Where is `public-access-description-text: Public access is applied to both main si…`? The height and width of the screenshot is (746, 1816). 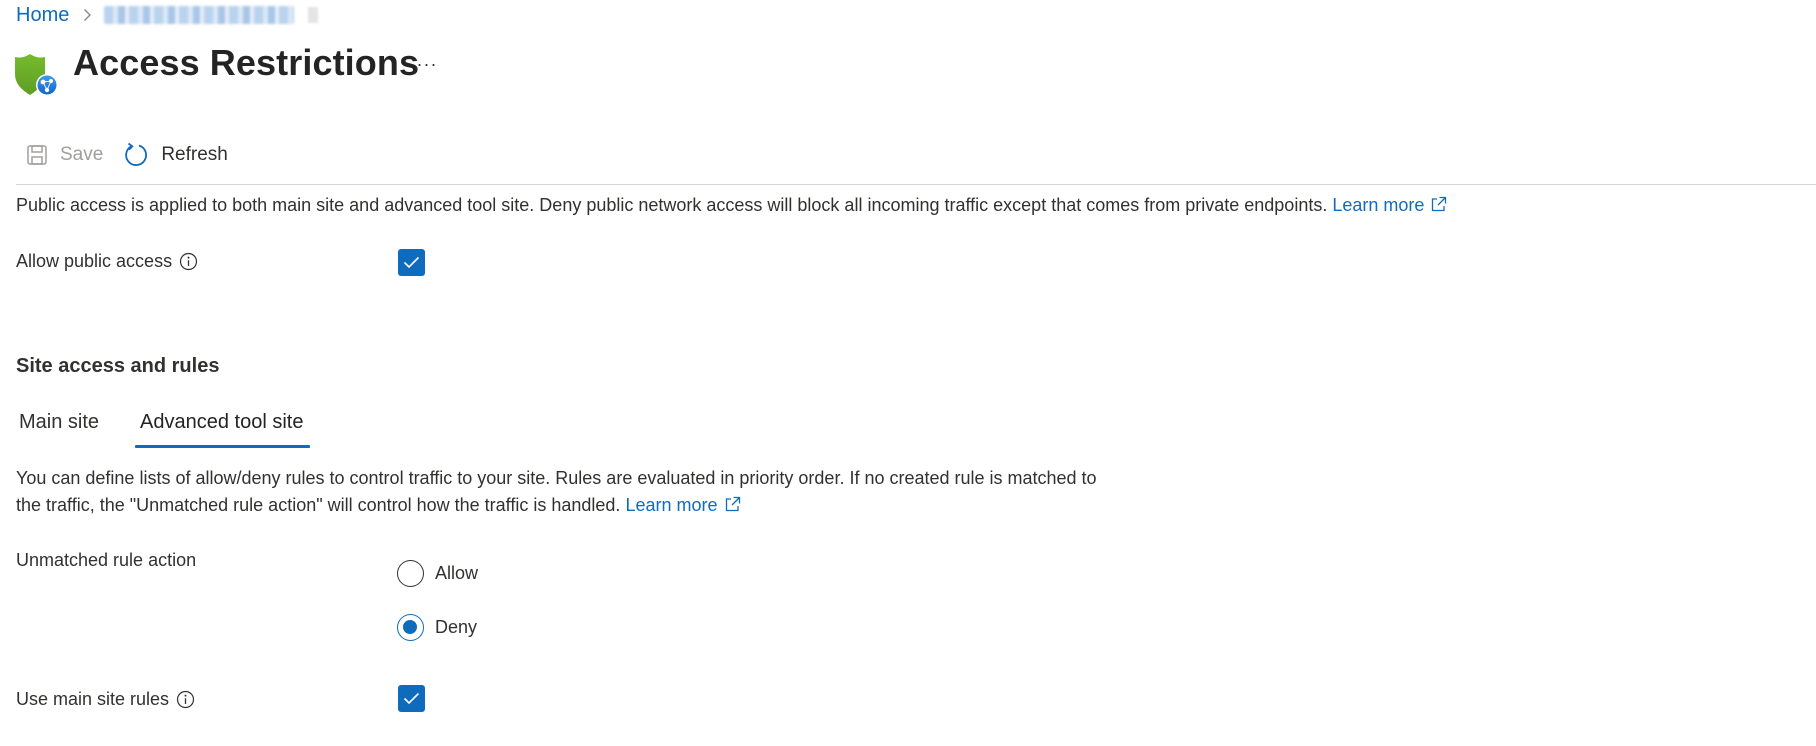 public-access-description-text: Public access is applied to both main si… is located at coordinates (672, 205).